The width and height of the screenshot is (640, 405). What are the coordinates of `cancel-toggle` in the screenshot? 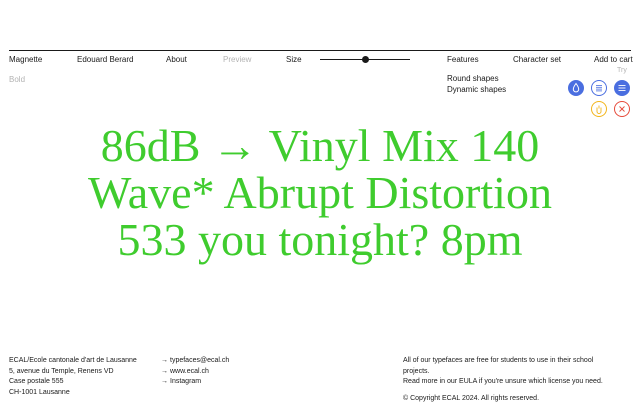 It's located at (622, 109).